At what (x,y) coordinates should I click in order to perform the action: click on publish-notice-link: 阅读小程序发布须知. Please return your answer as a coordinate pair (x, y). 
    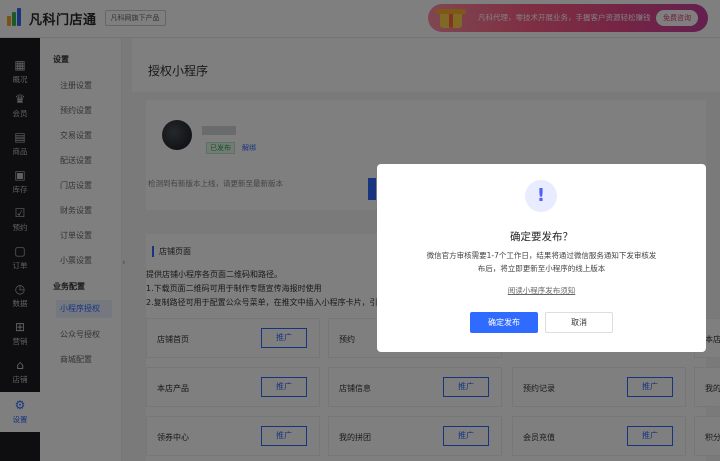
    Looking at the image, I should click on (541, 290).